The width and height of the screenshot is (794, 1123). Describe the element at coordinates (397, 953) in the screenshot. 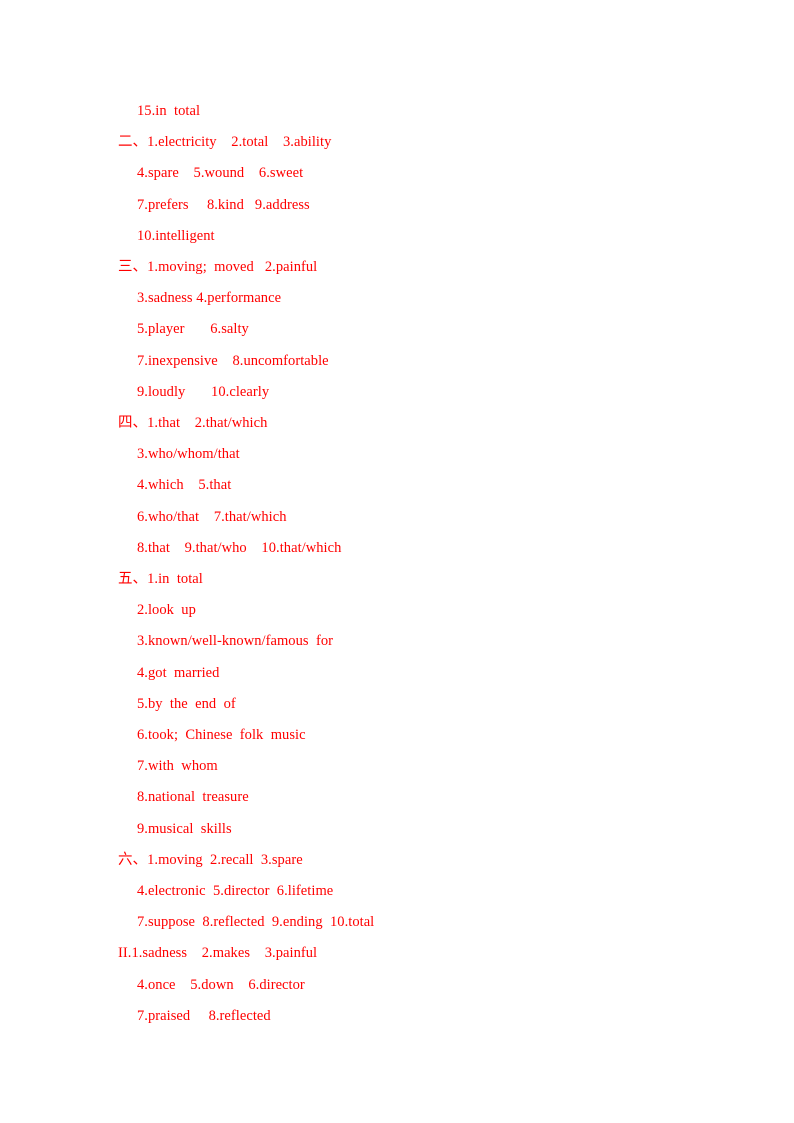

I see `answer-section-heading-line: II.1.sadness 2.makes 3.painful` at that location.